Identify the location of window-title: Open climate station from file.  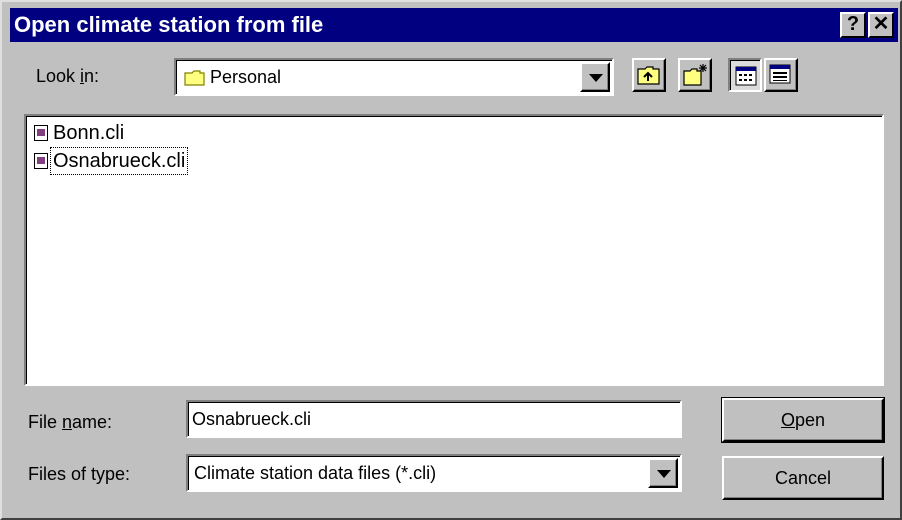
(169, 24).